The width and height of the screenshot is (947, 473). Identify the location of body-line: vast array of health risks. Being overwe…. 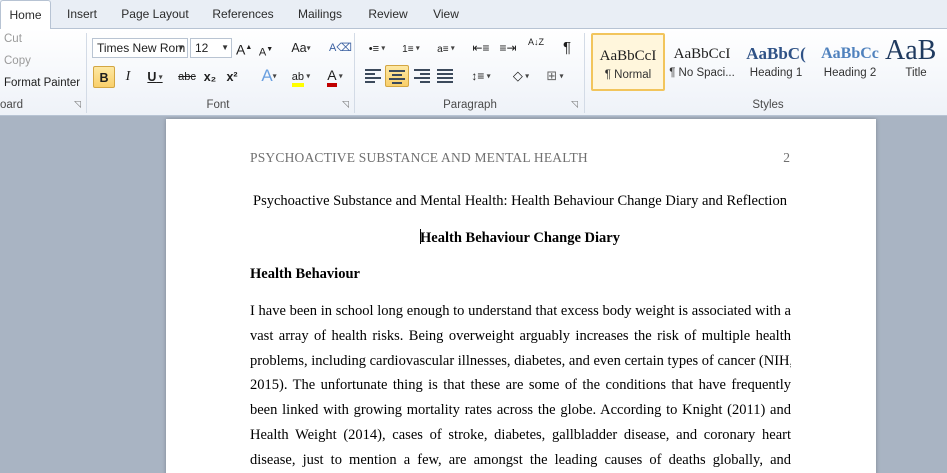
(520, 335).